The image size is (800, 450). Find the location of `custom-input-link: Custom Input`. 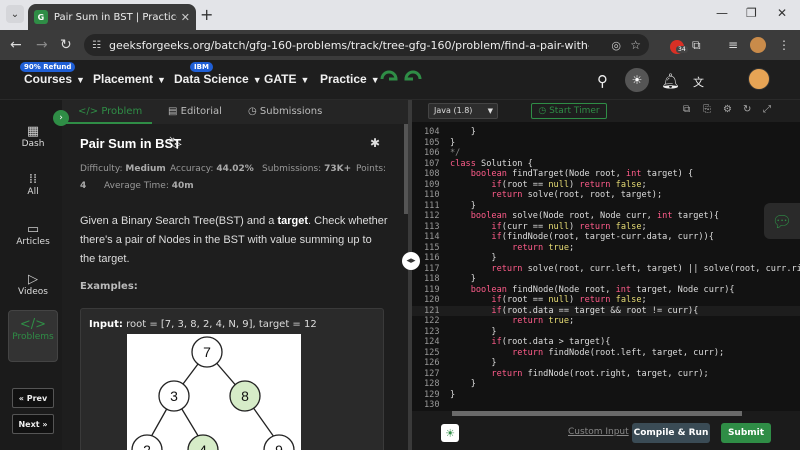

custom-input-link: Custom Input is located at coordinates (598, 432).